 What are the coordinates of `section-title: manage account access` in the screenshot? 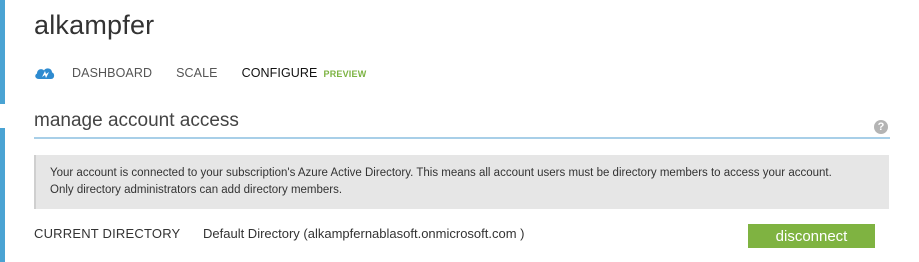 It's located at (136, 120).